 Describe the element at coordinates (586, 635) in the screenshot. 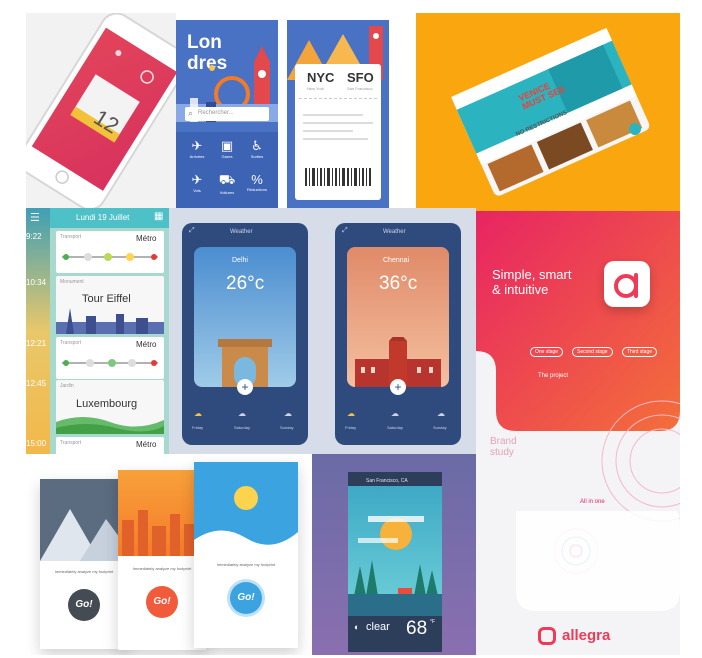

I see `allegra-wordmark: allegra` at that location.